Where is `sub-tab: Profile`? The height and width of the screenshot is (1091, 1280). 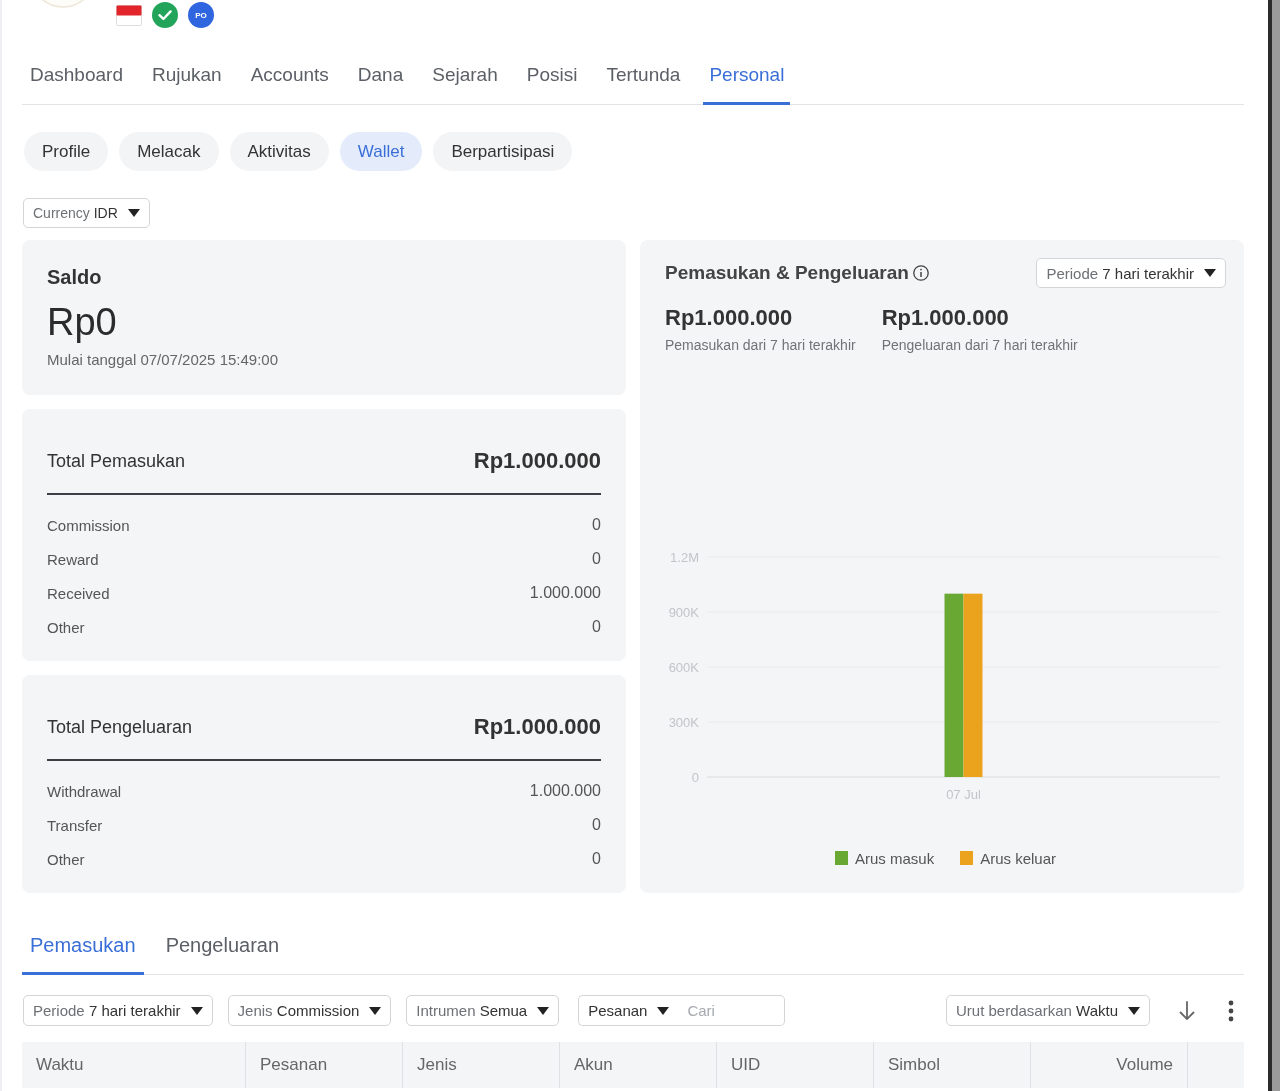 sub-tab: Profile is located at coordinates (66, 151).